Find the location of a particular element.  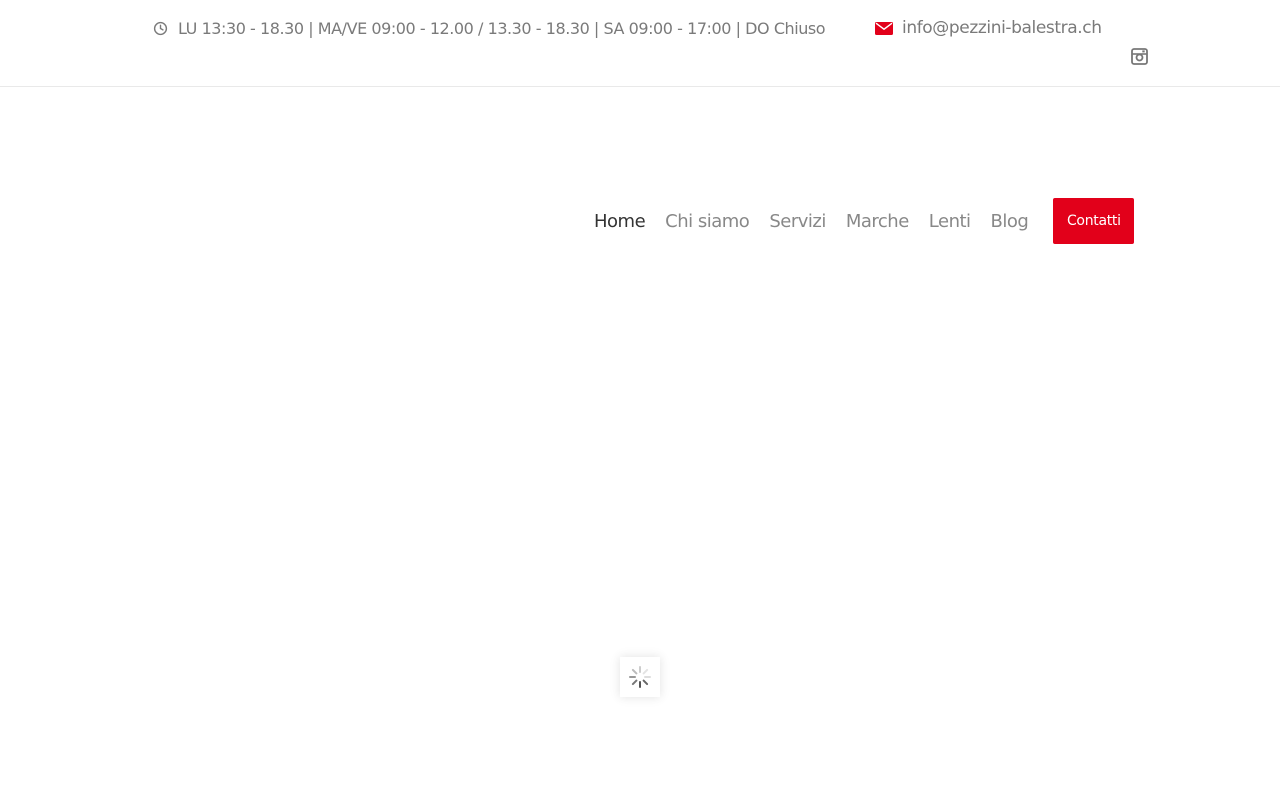

clock-icon is located at coordinates (160, 28).